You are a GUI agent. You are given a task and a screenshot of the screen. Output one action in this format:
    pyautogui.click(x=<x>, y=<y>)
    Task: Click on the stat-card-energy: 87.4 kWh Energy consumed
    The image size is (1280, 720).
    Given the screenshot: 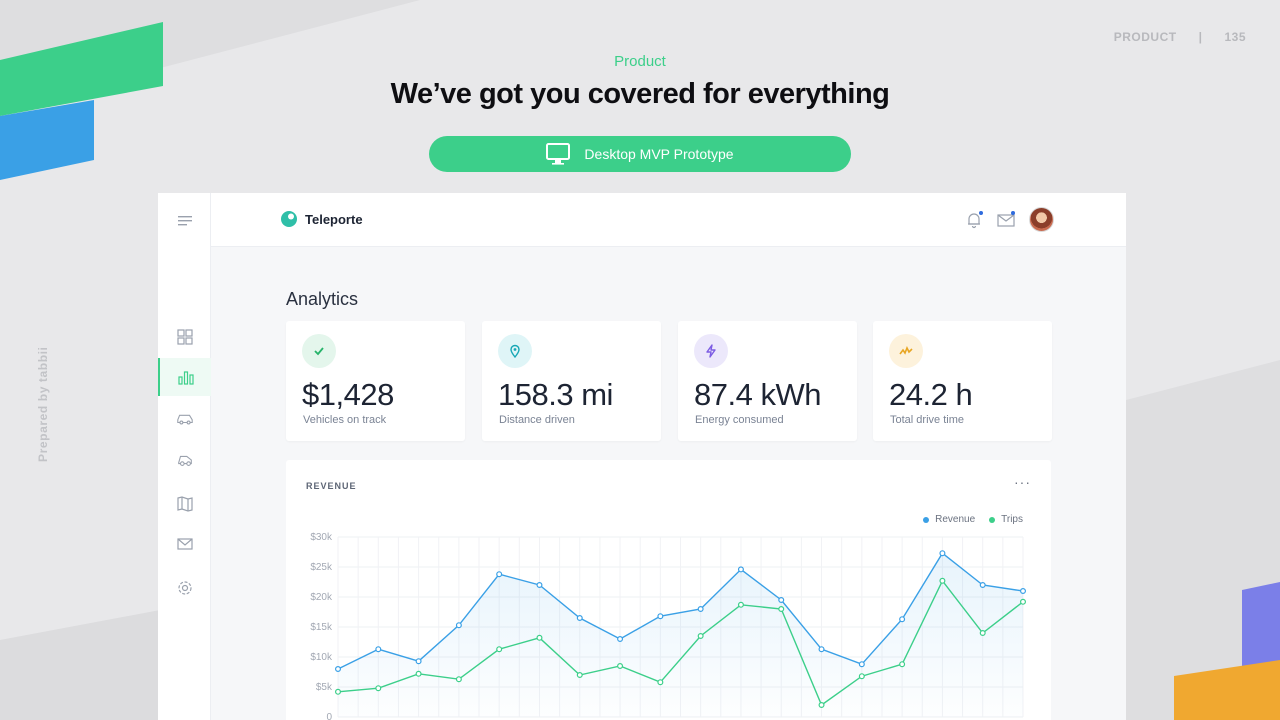 What is the action you would take?
    pyautogui.click(x=767, y=381)
    